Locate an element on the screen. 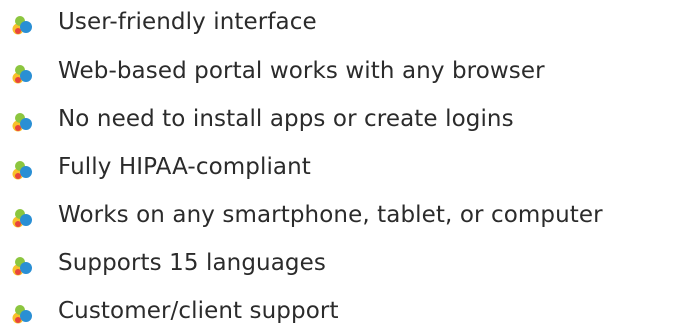  feature-label: Fully HIPAA-compliant is located at coordinates (184, 167).